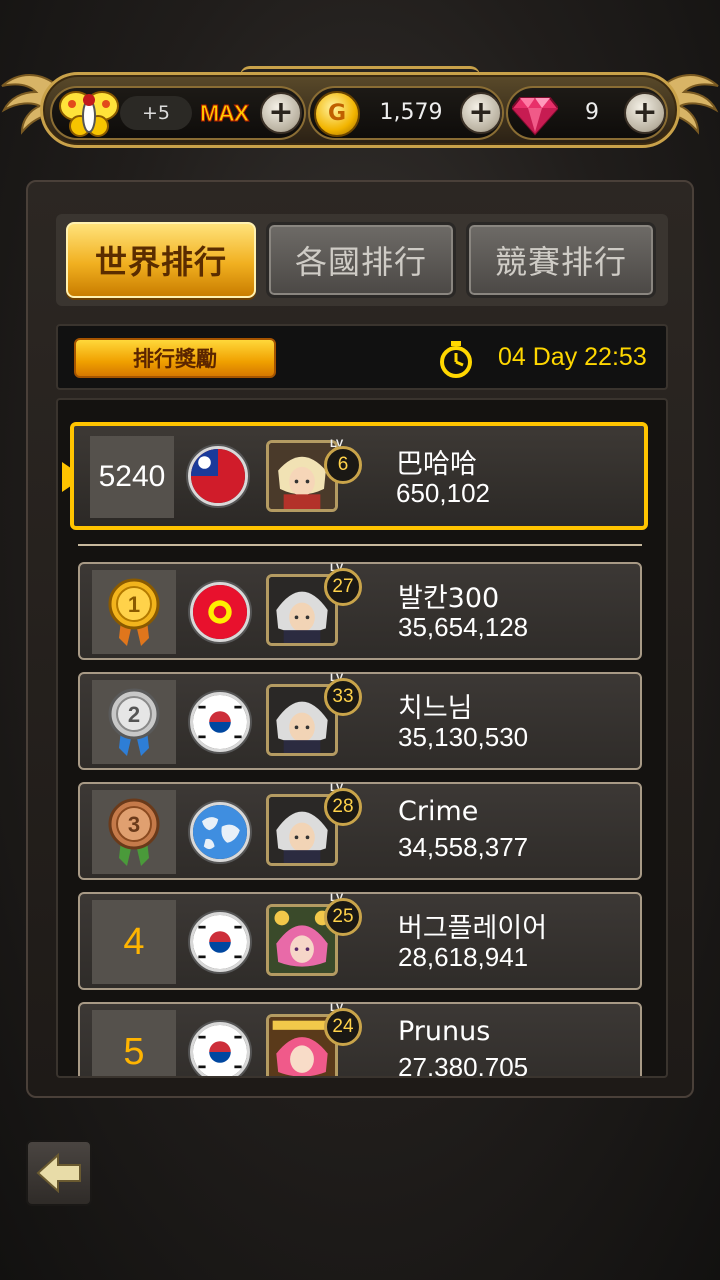 The image size is (720, 1280). Describe the element at coordinates (156, 113) in the screenshot. I see `energy-count: +5` at that location.